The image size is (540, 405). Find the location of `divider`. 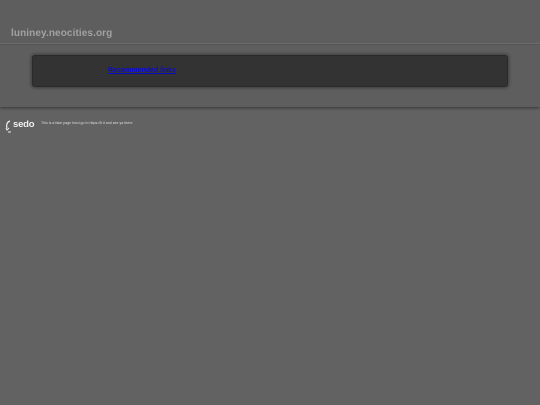

divider is located at coordinates (270, 44).